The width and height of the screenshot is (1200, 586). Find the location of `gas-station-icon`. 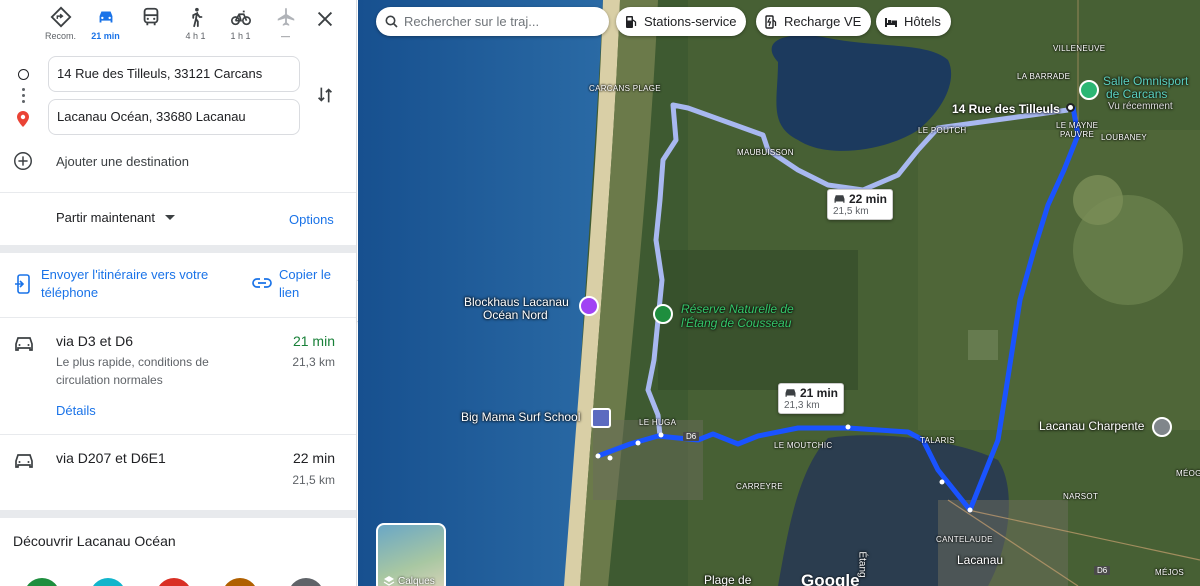

gas-station-icon is located at coordinates (631, 21).